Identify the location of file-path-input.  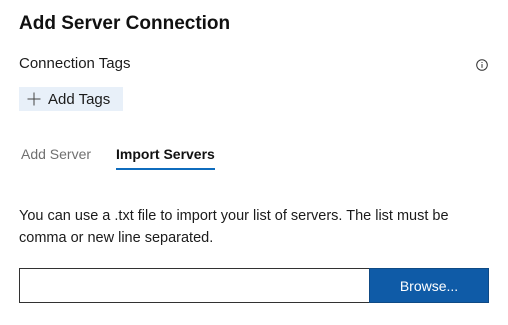
(194, 285).